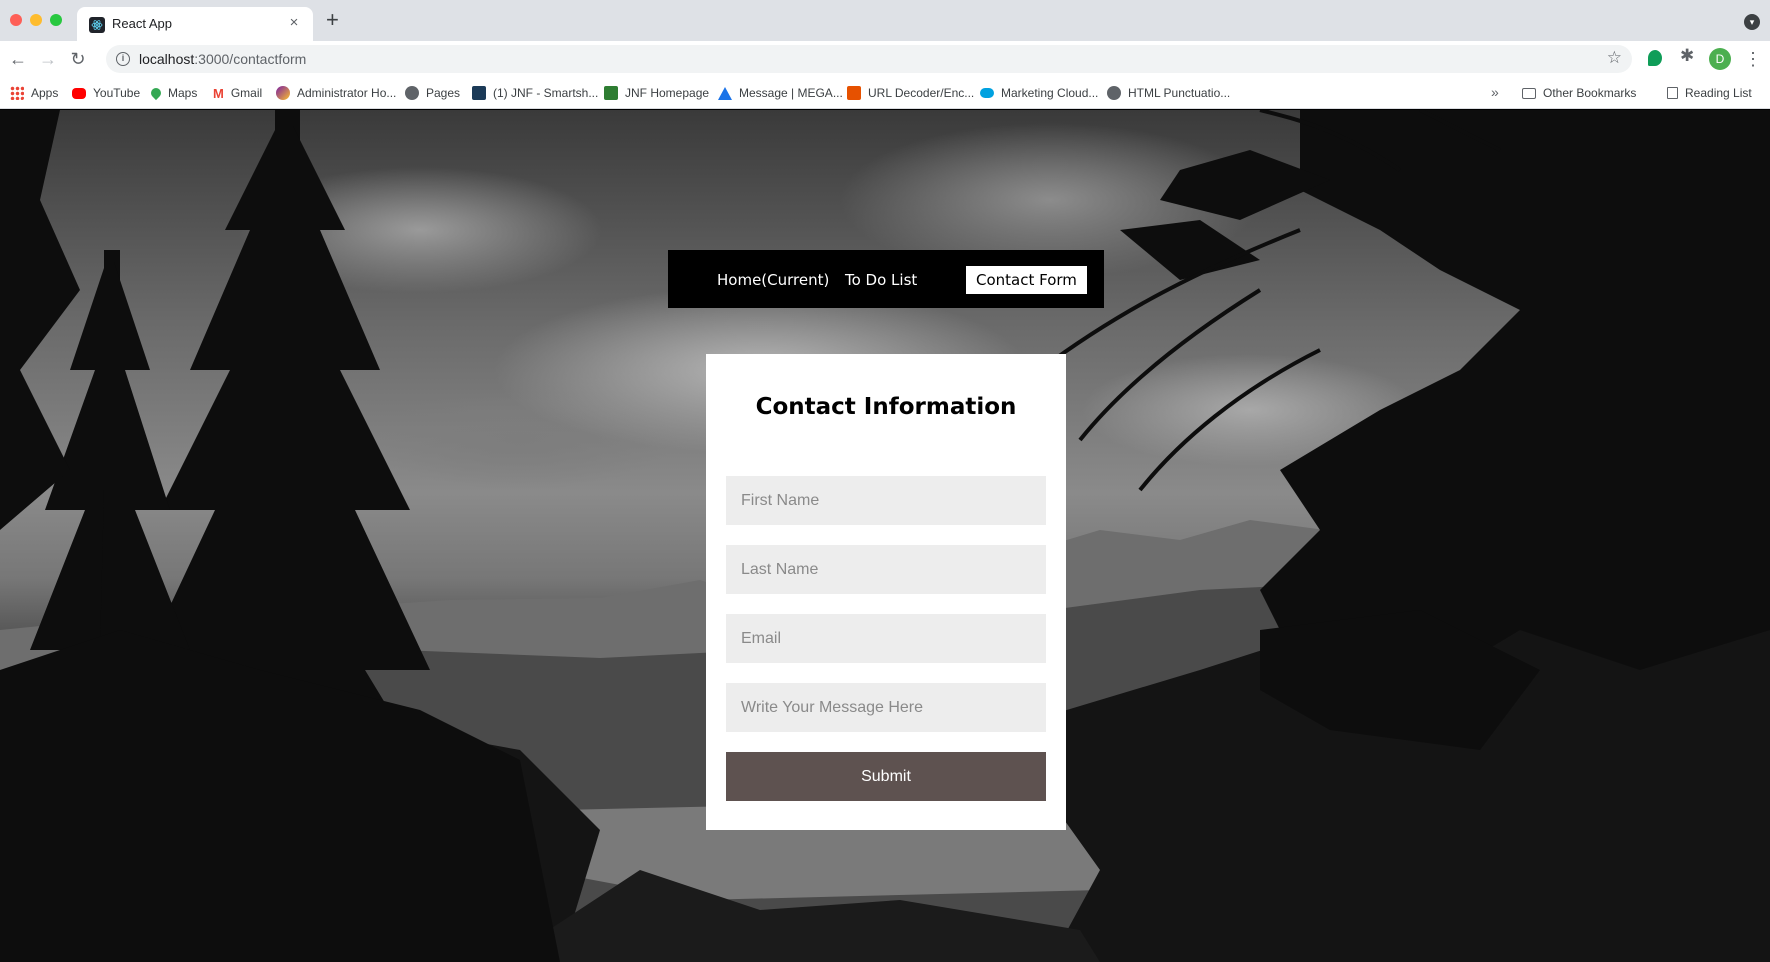 This screenshot has width=1770, height=962. What do you see at coordinates (886, 500) in the screenshot?
I see `first-name-input` at bounding box center [886, 500].